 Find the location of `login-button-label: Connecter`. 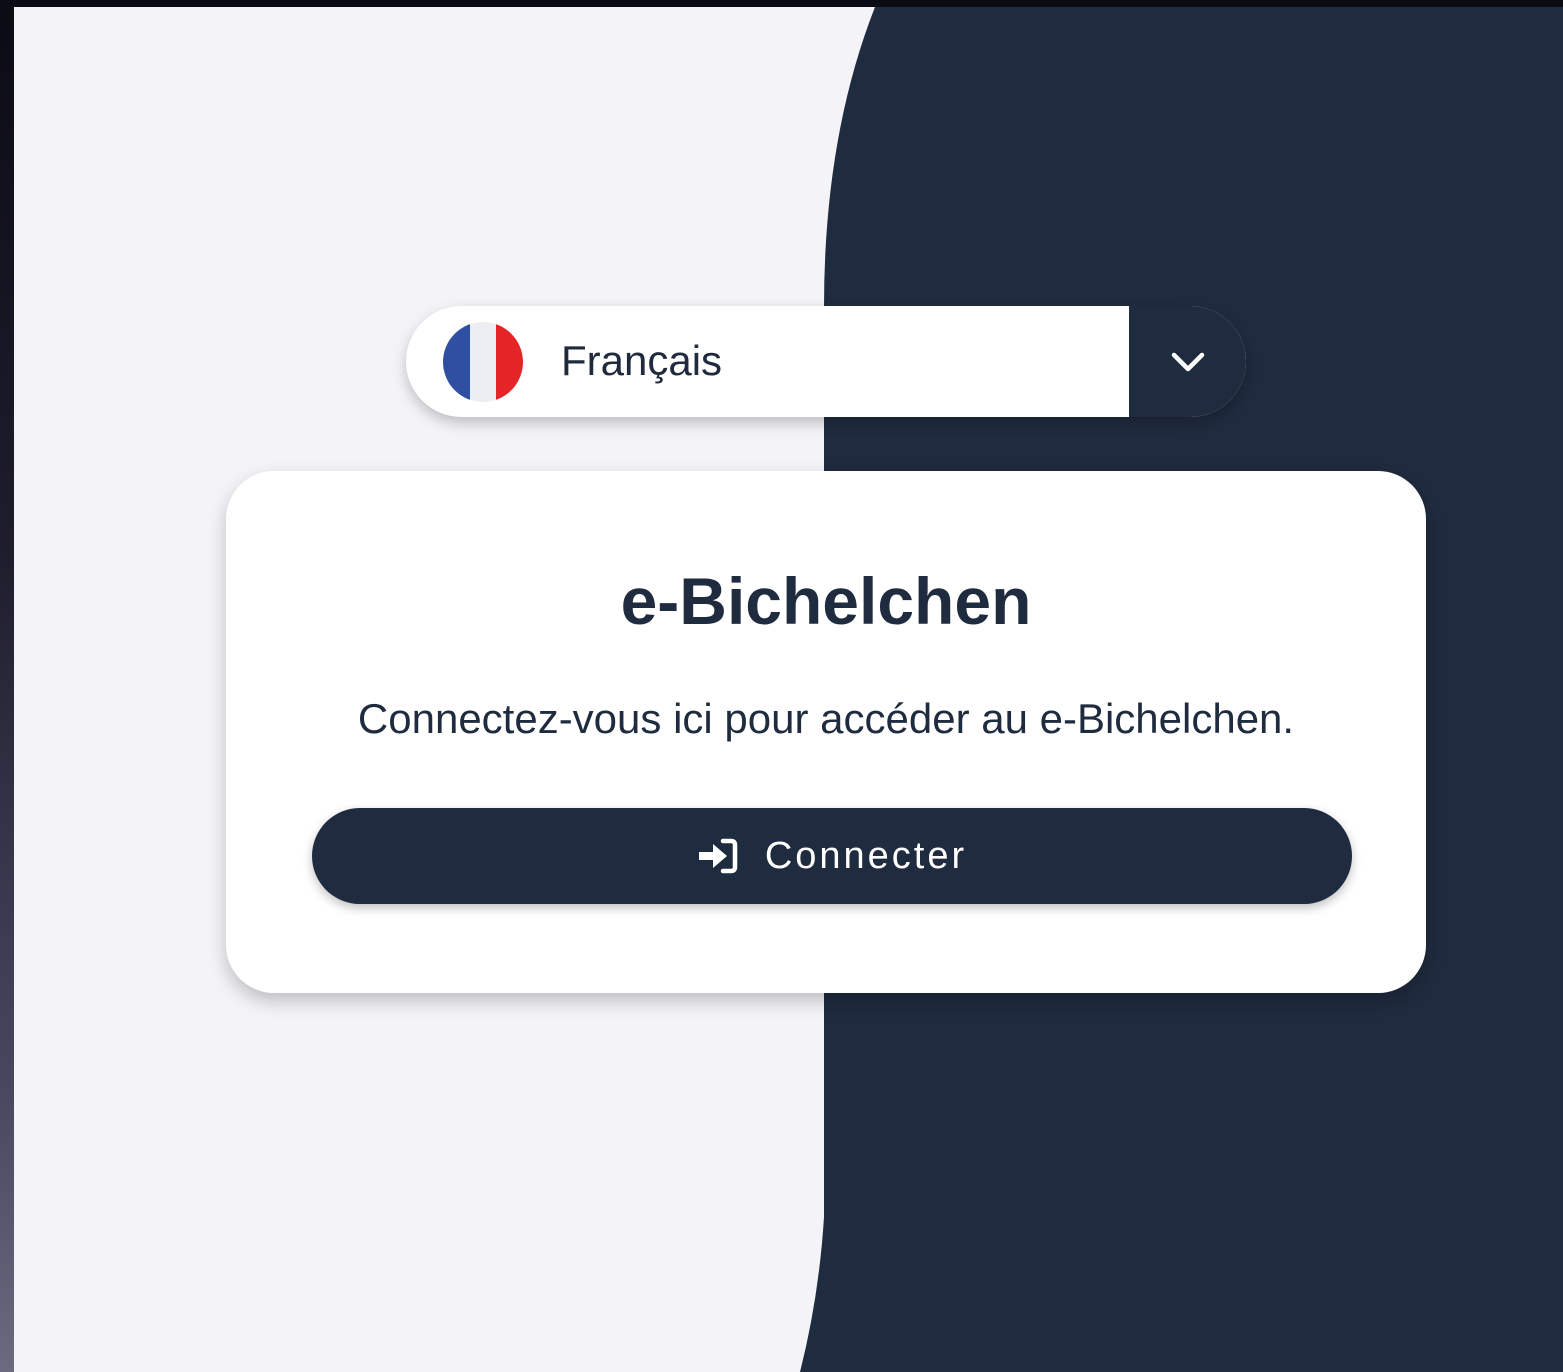

login-button-label: Connecter is located at coordinates (866, 856).